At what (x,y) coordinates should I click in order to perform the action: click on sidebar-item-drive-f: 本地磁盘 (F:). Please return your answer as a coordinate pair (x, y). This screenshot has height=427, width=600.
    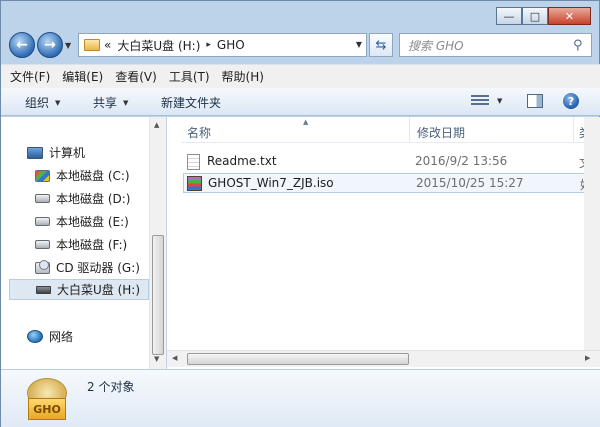
    Looking at the image, I should click on (81, 244).